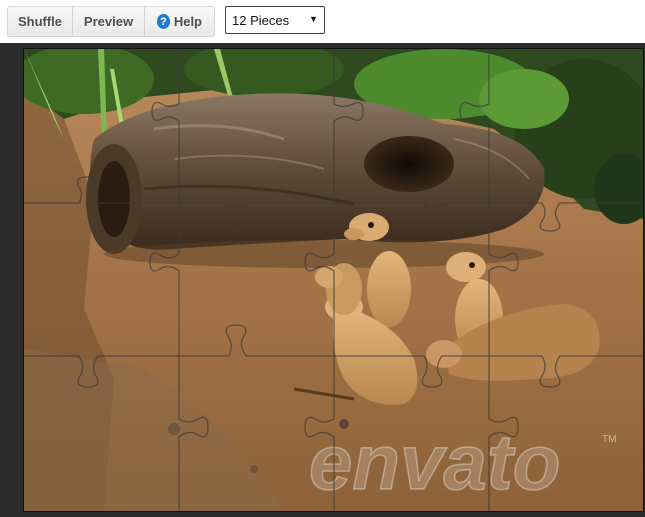 The height and width of the screenshot is (517, 645). I want to click on dropdown-arrow-icon: ▼, so click(313, 19).